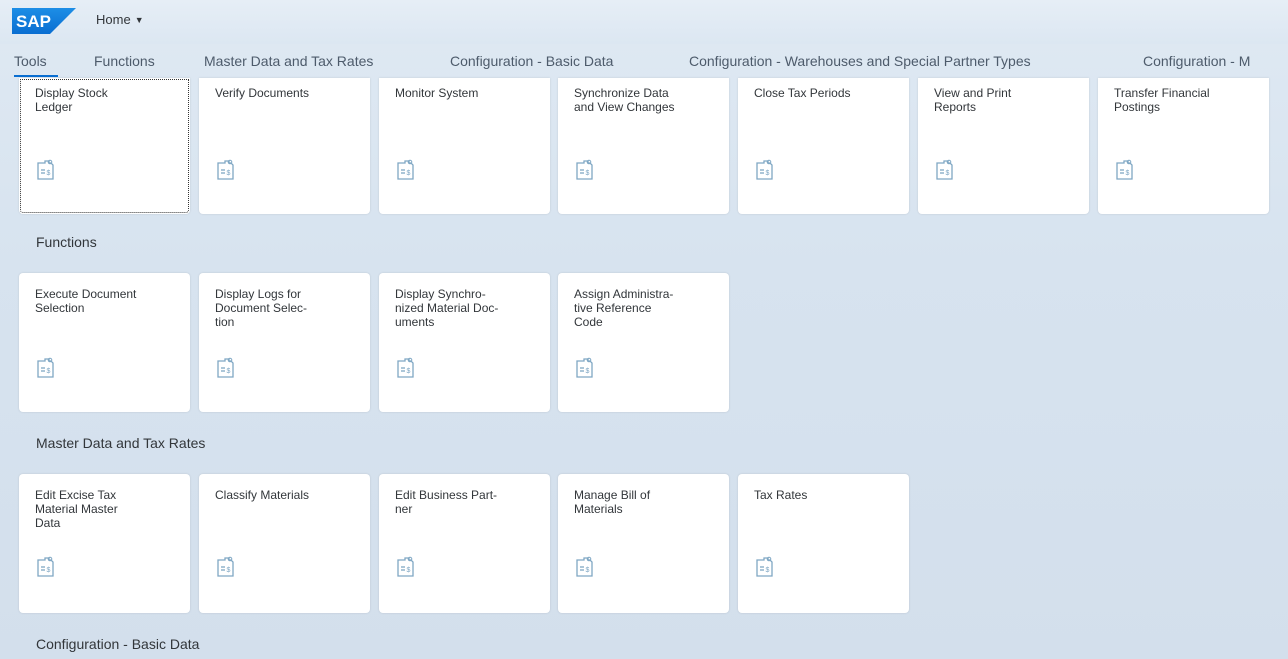 This screenshot has width=1288, height=659. Describe the element at coordinates (104, 342) in the screenshot. I see `tile-execute-document-selection: Execute Document Selection $` at that location.